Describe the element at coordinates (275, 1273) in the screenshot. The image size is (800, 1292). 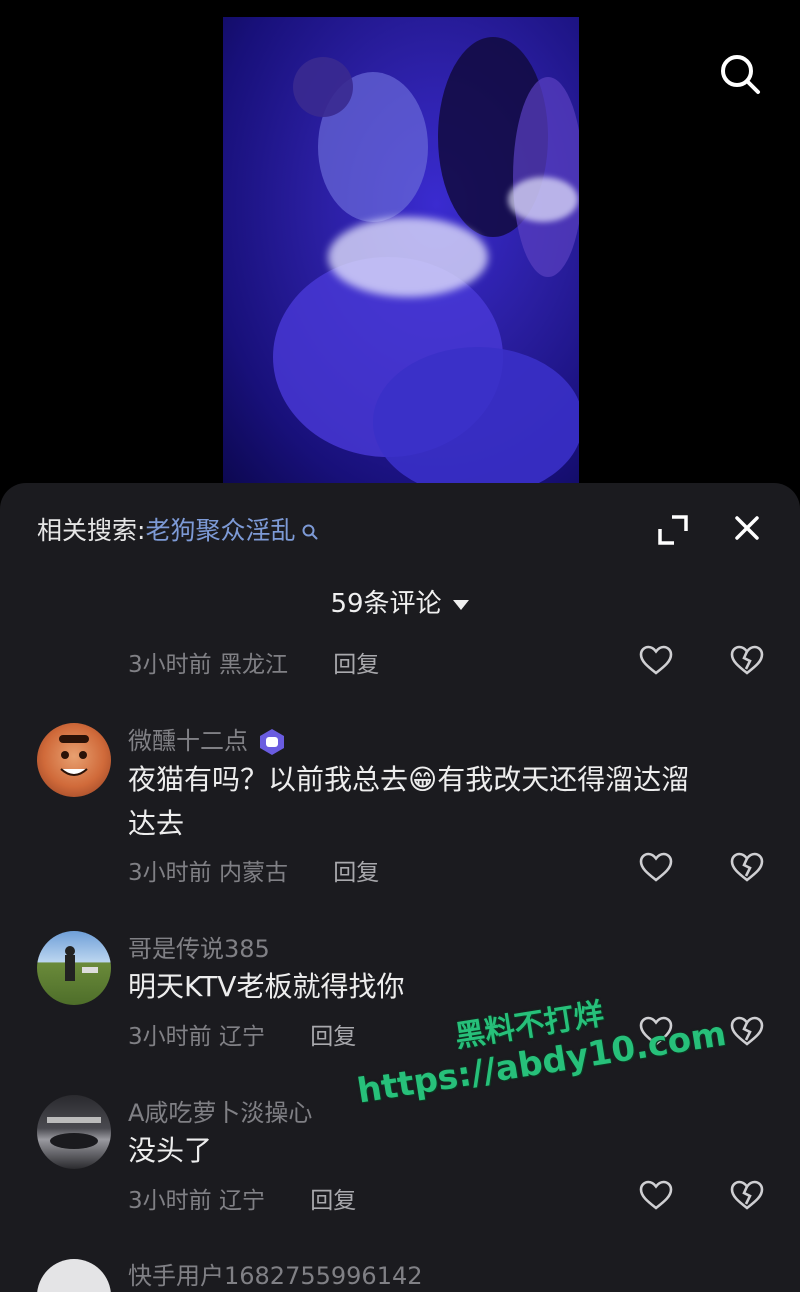
I see `comment-username: 快手用户1682755996142` at that location.